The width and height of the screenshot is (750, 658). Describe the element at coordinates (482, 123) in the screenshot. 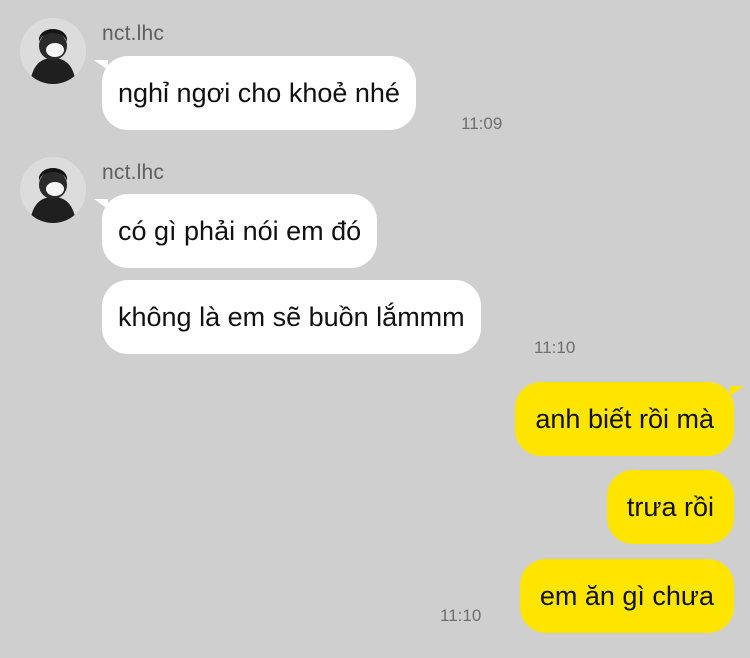

I see `message-timestamp: 11:09` at that location.